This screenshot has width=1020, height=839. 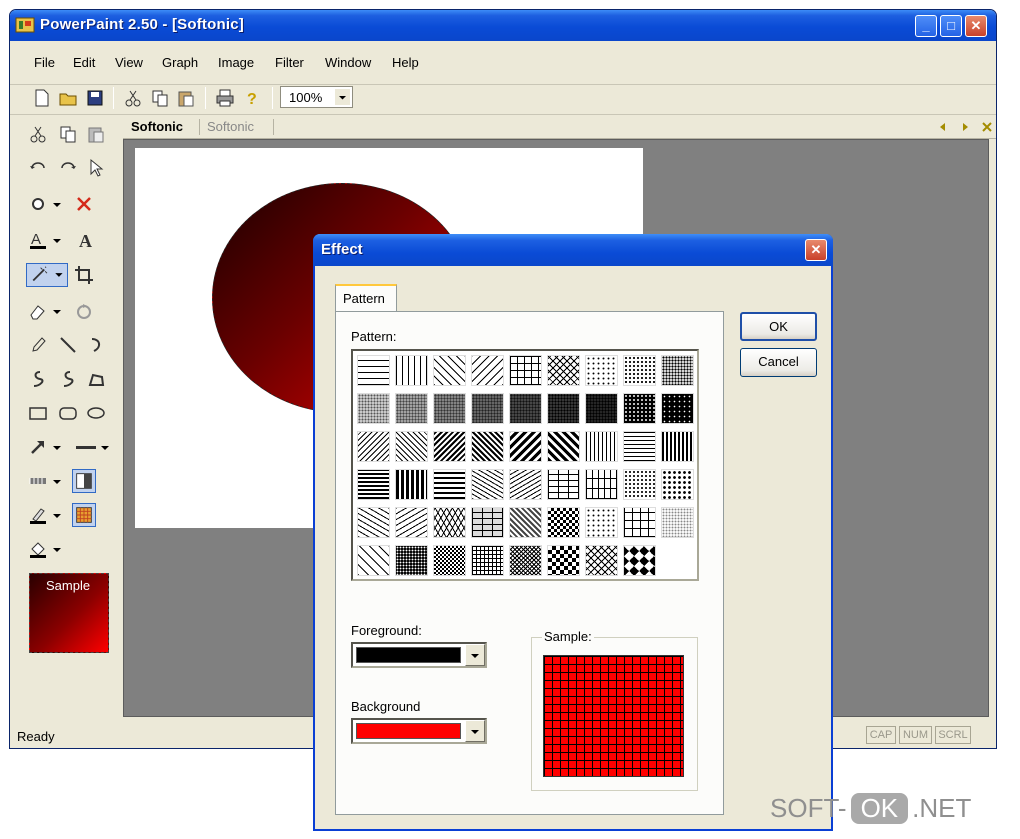 I want to click on bezier-icon, so click(x=68, y=379).